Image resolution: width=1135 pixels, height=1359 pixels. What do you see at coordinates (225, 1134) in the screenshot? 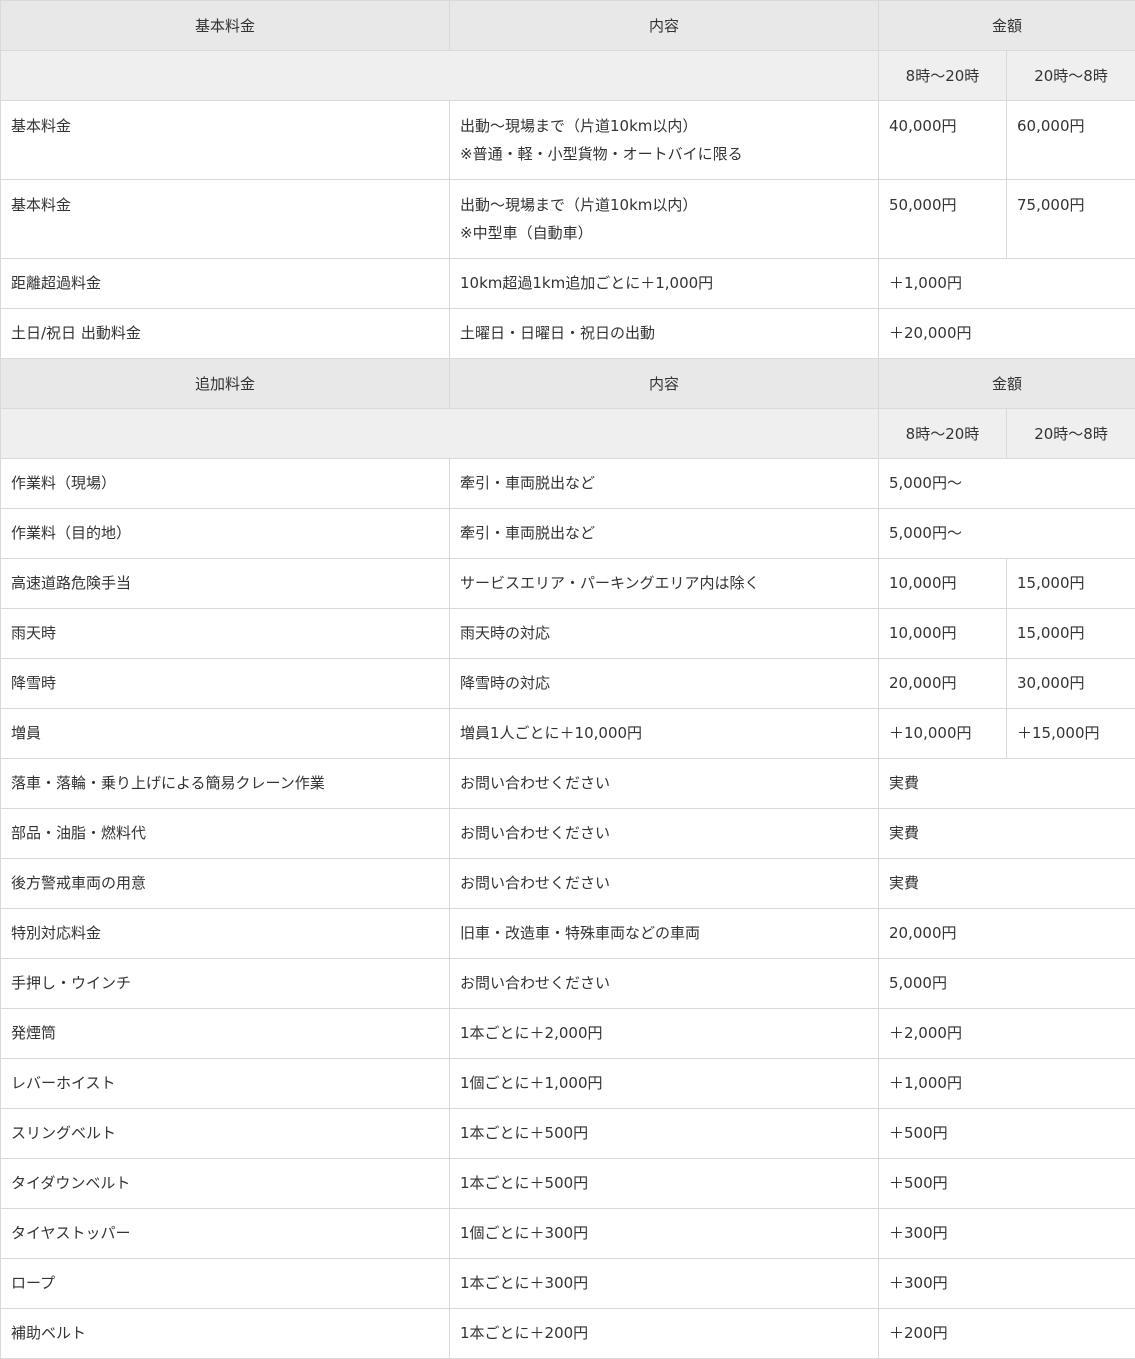
I see `row-item: スリングベルト` at bounding box center [225, 1134].